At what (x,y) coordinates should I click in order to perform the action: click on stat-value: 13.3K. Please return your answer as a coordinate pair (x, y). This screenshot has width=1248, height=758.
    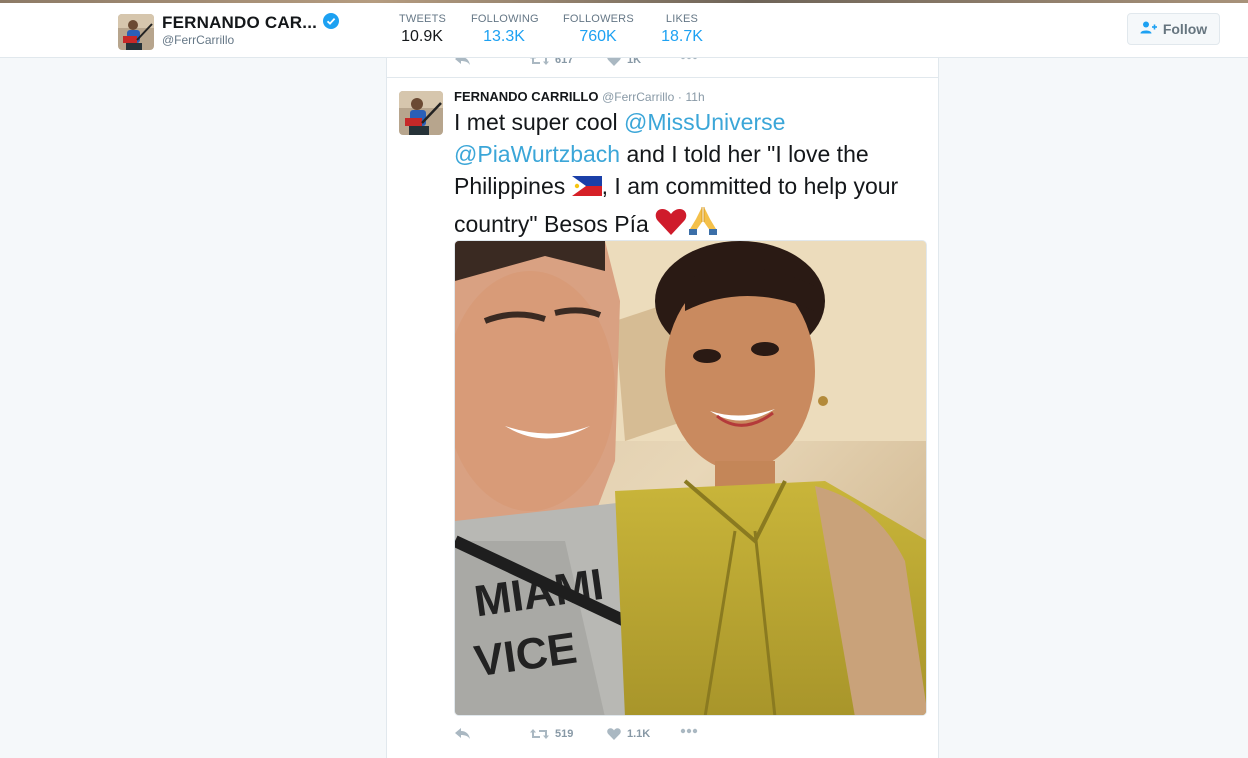
    Looking at the image, I should click on (504, 36).